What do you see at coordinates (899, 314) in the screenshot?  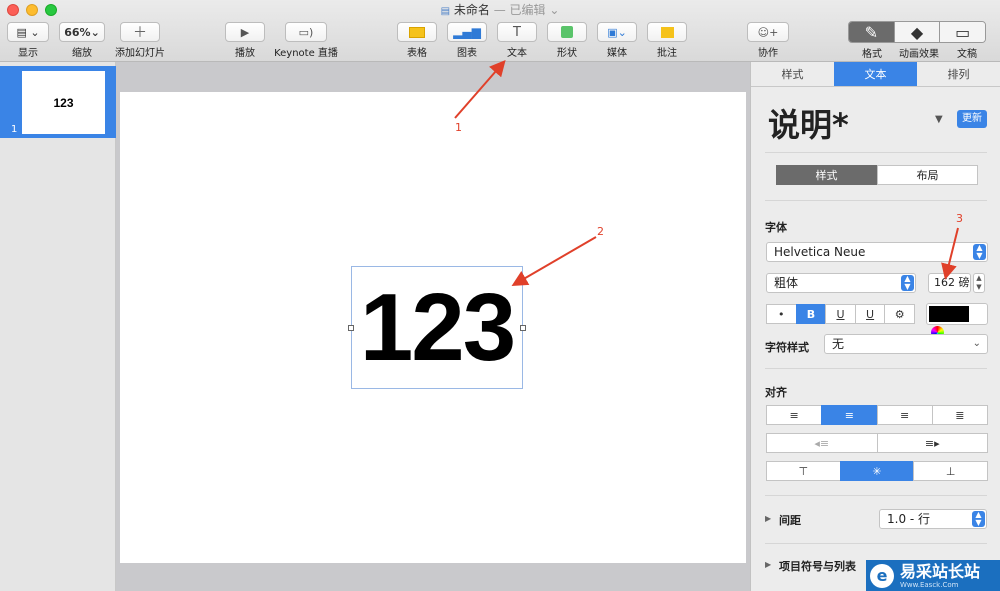 I see `gear-icon: ⚙` at bounding box center [899, 314].